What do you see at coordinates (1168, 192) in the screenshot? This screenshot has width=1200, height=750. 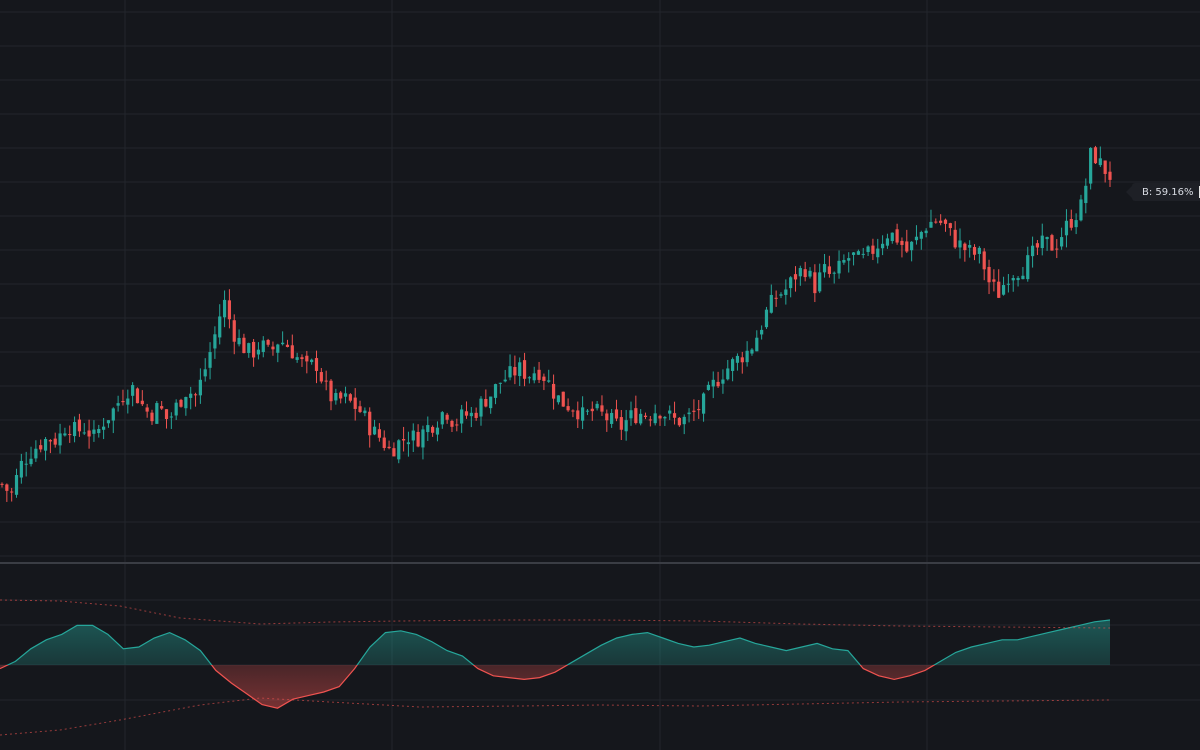 I see `indicator-value-label: B: 59.16%` at bounding box center [1168, 192].